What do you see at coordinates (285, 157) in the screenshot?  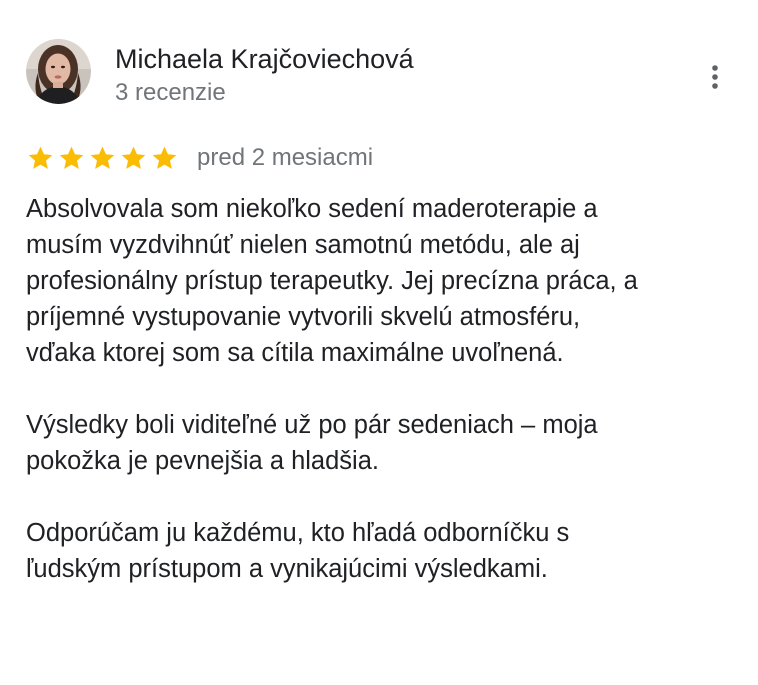 I see `review-date: pred 2 mesiacmi` at bounding box center [285, 157].